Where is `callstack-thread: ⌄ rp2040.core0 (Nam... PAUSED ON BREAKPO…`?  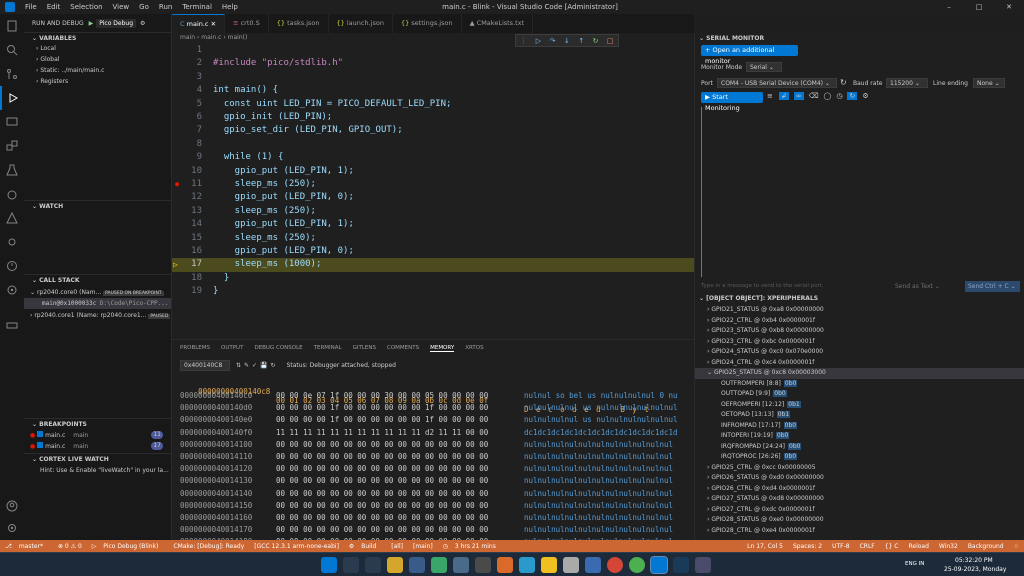 callstack-thread: ⌄ rp2040.core0 (Nam... PAUSED ON BREAKPO… is located at coordinates (97, 292).